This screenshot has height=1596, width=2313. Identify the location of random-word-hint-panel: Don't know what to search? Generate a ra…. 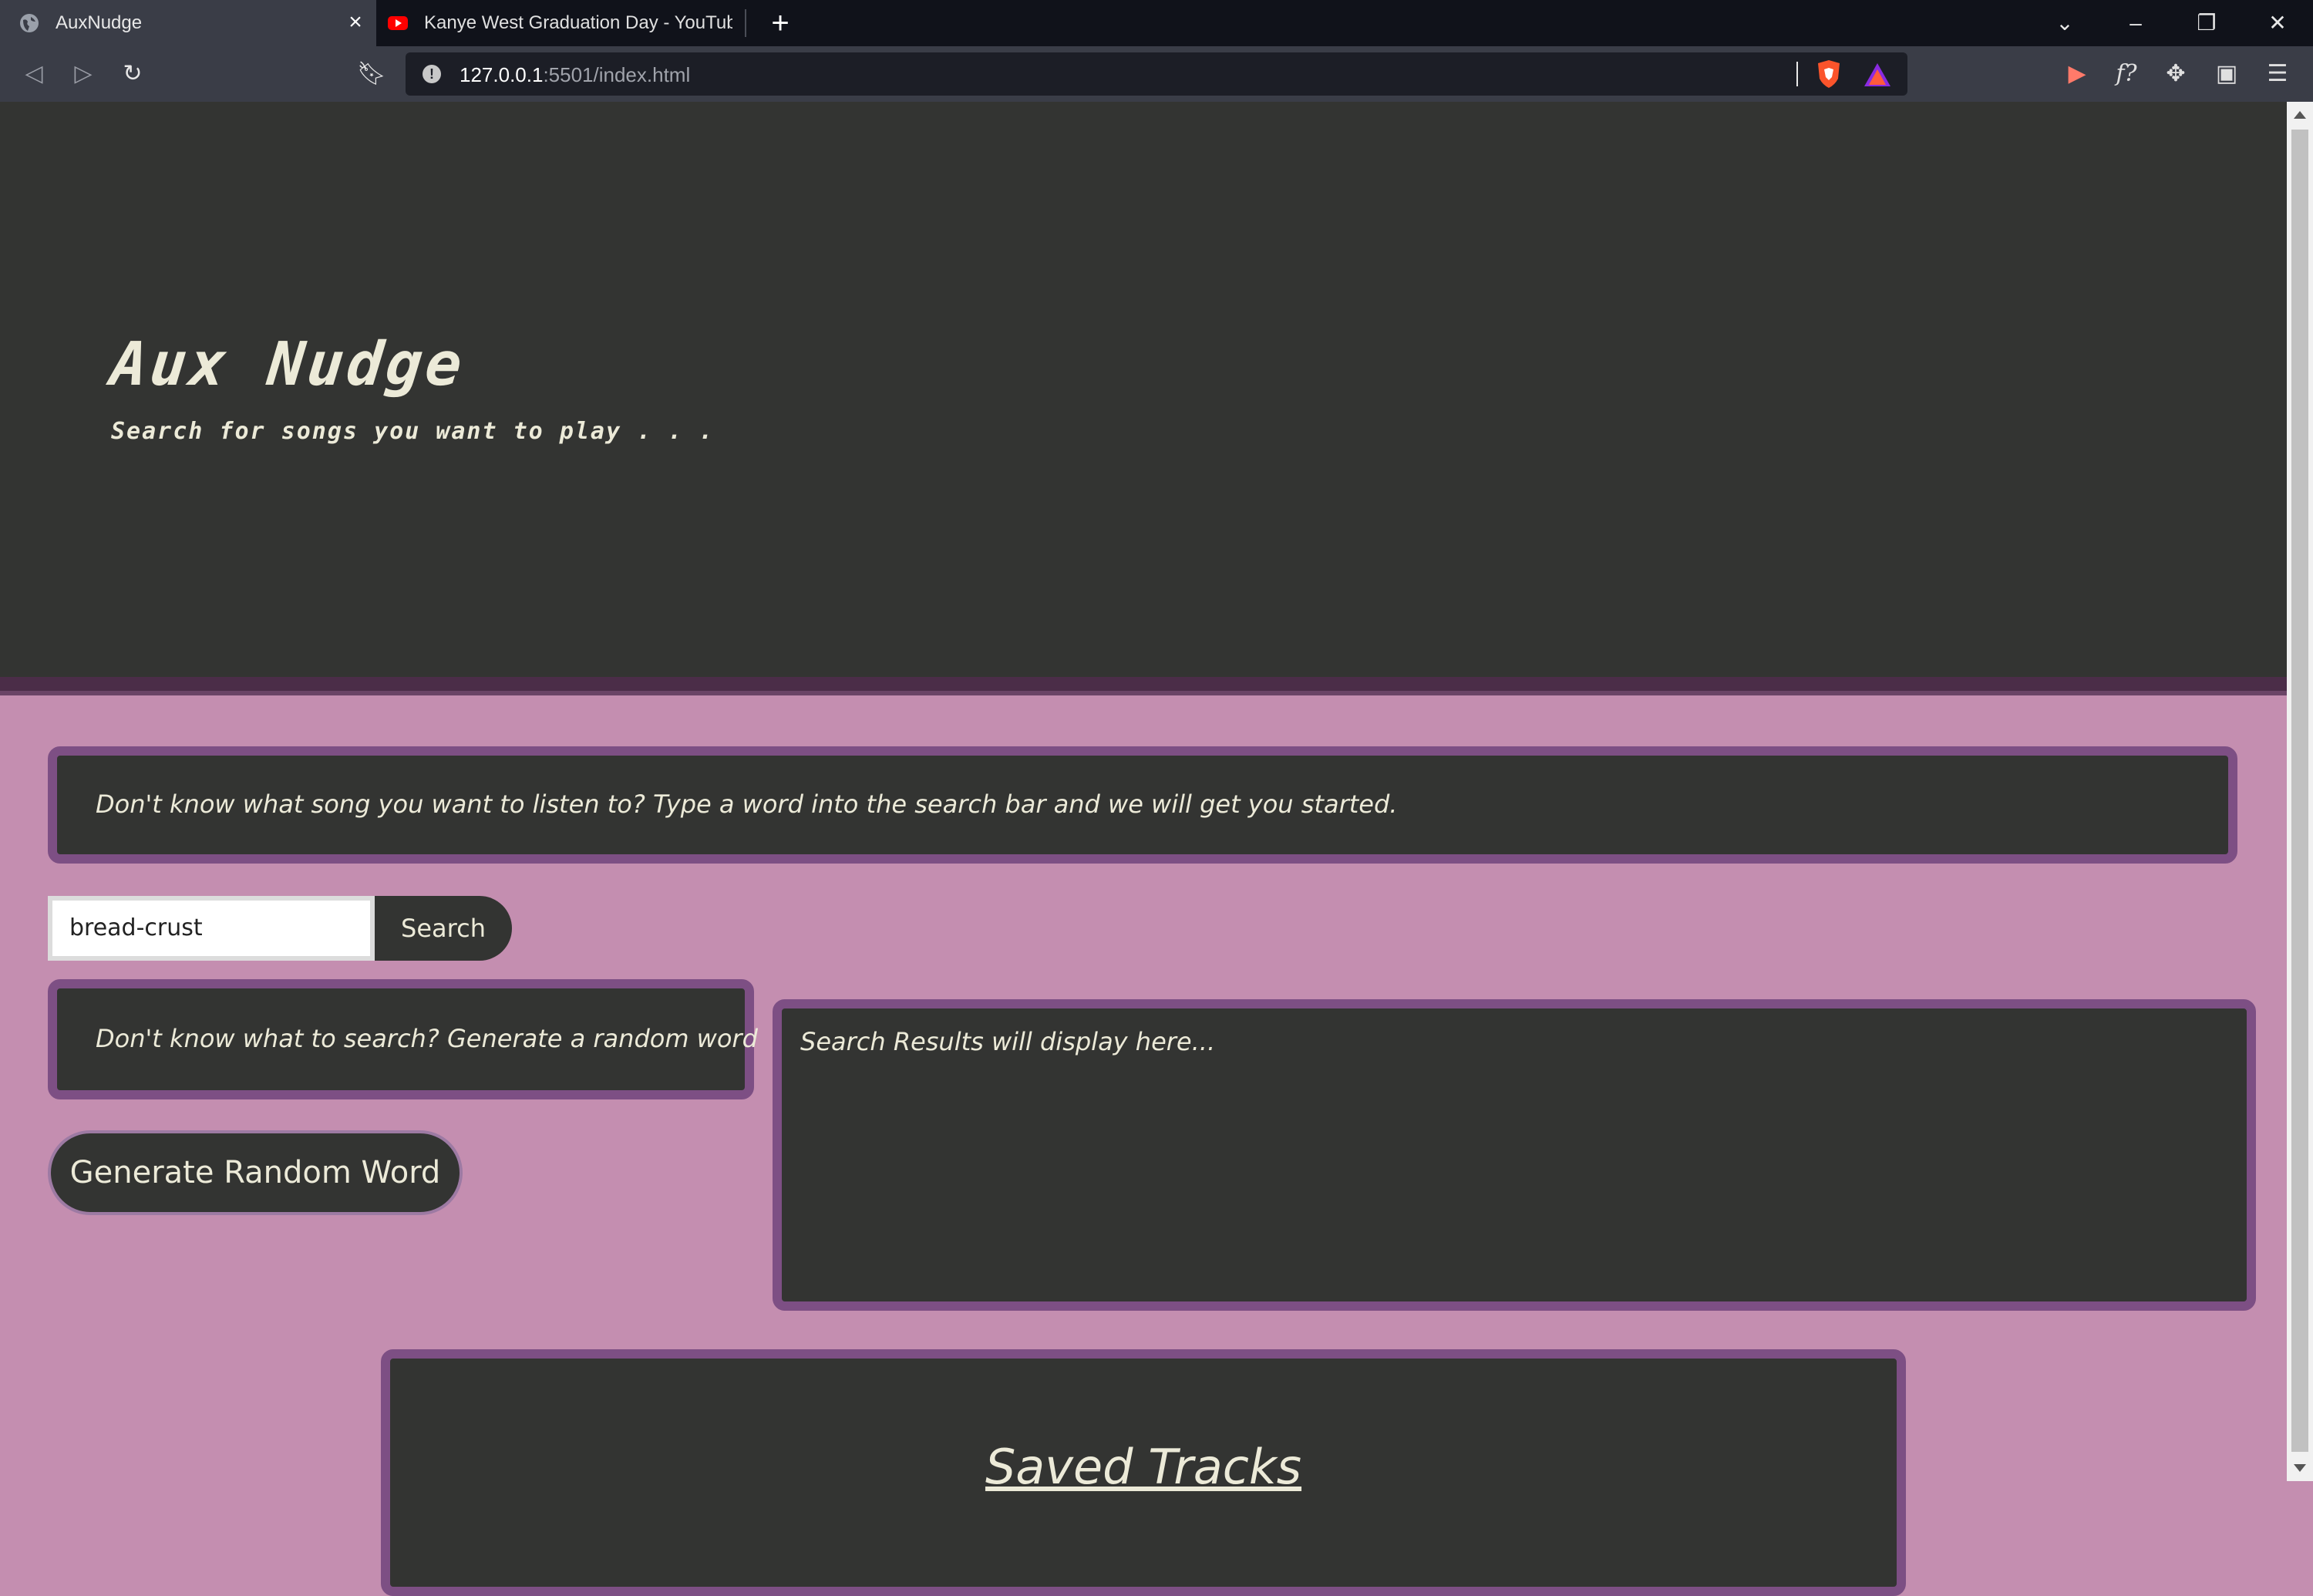
(403, 1039).